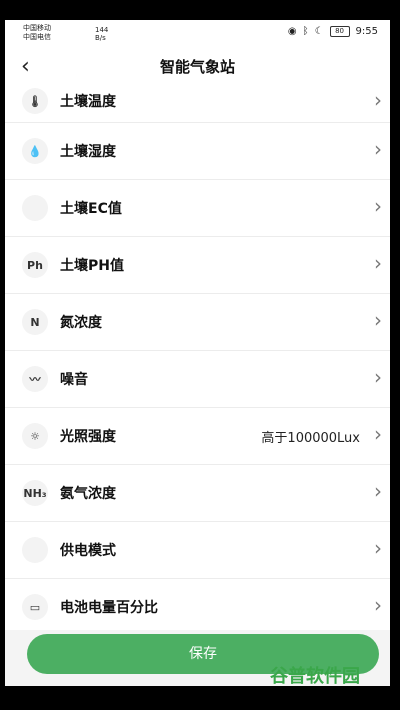 Image resolution: width=400 pixels, height=710 pixels. I want to click on sun-icon: ☼, so click(35, 436).